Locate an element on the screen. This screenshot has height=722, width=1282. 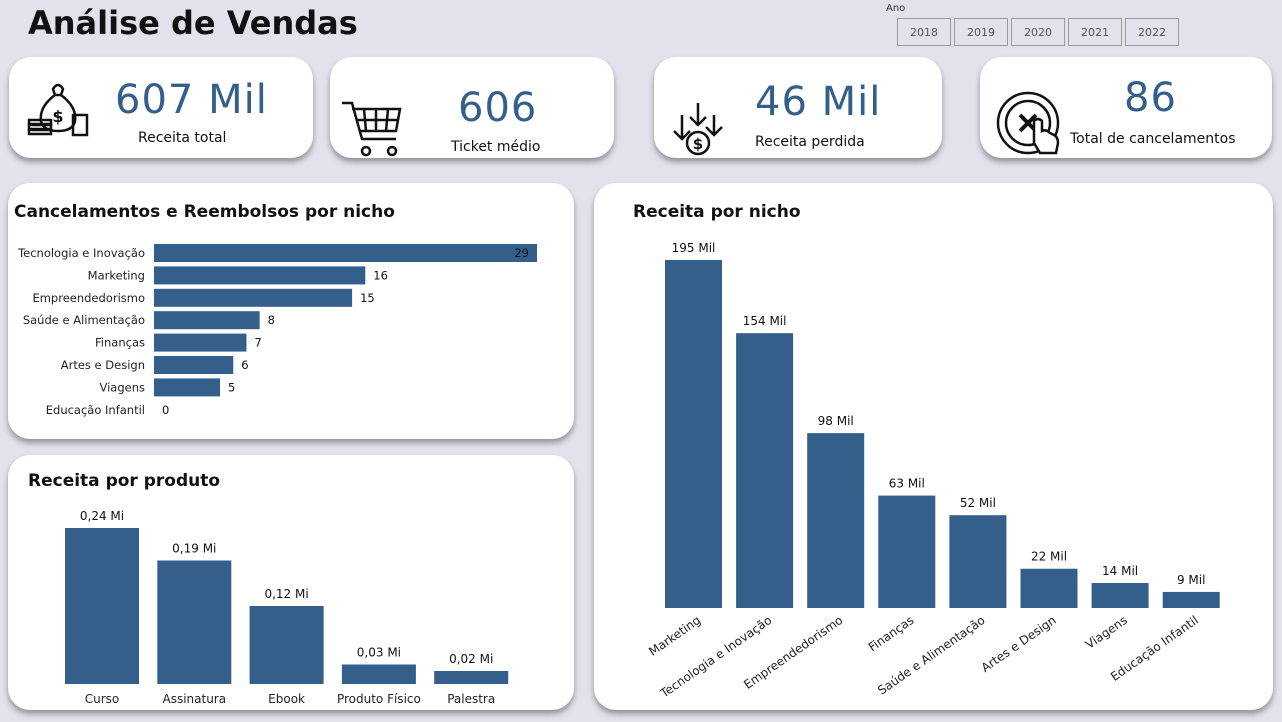
kpi-label-receita-perdida: Receita perdida is located at coordinates (810, 142).